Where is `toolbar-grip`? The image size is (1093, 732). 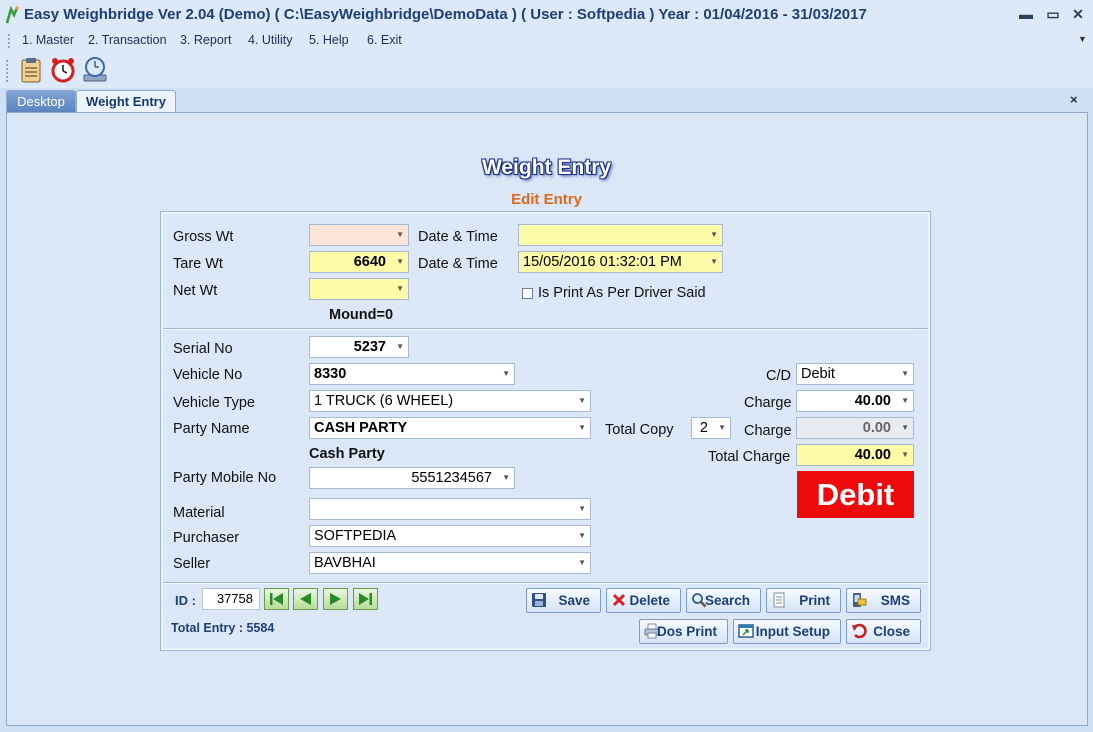 toolbar-grip is located at coordinates (7, 71).